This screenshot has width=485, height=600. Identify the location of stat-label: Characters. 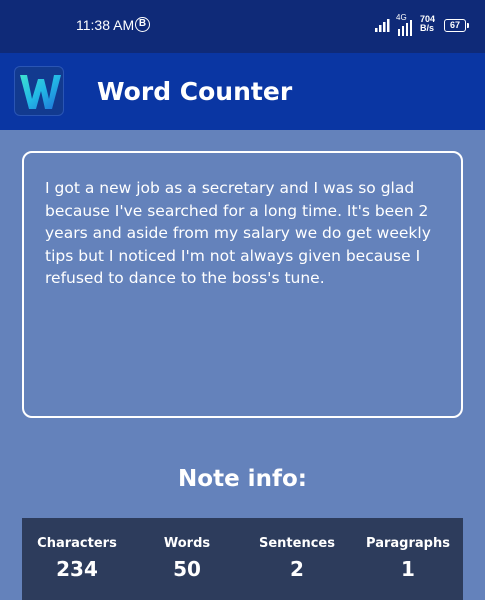
(77, 543).